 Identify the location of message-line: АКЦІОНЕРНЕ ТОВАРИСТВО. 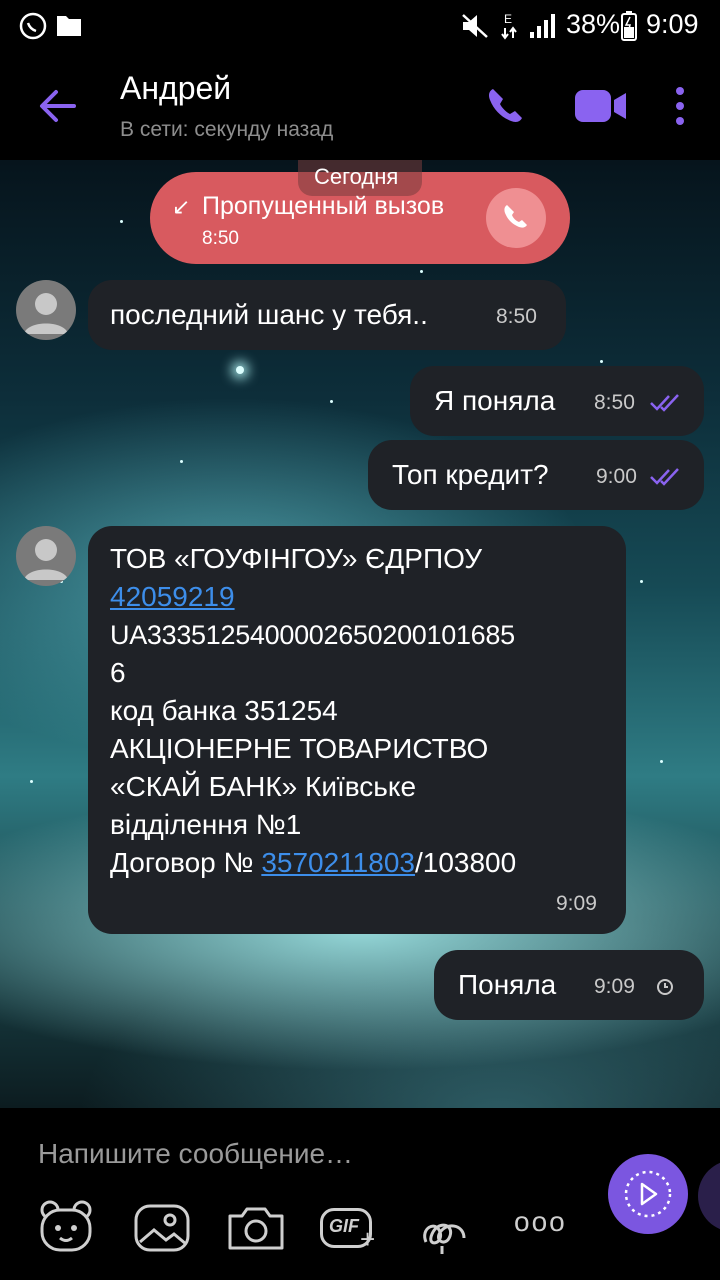
(299, 748).